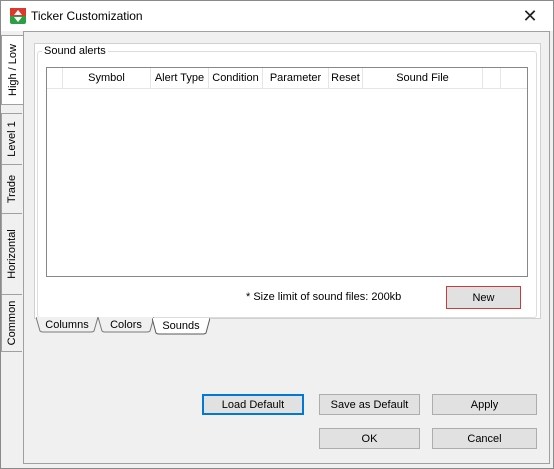  I want to click on tab-high-low-label: High / Low, so click(12, 70).